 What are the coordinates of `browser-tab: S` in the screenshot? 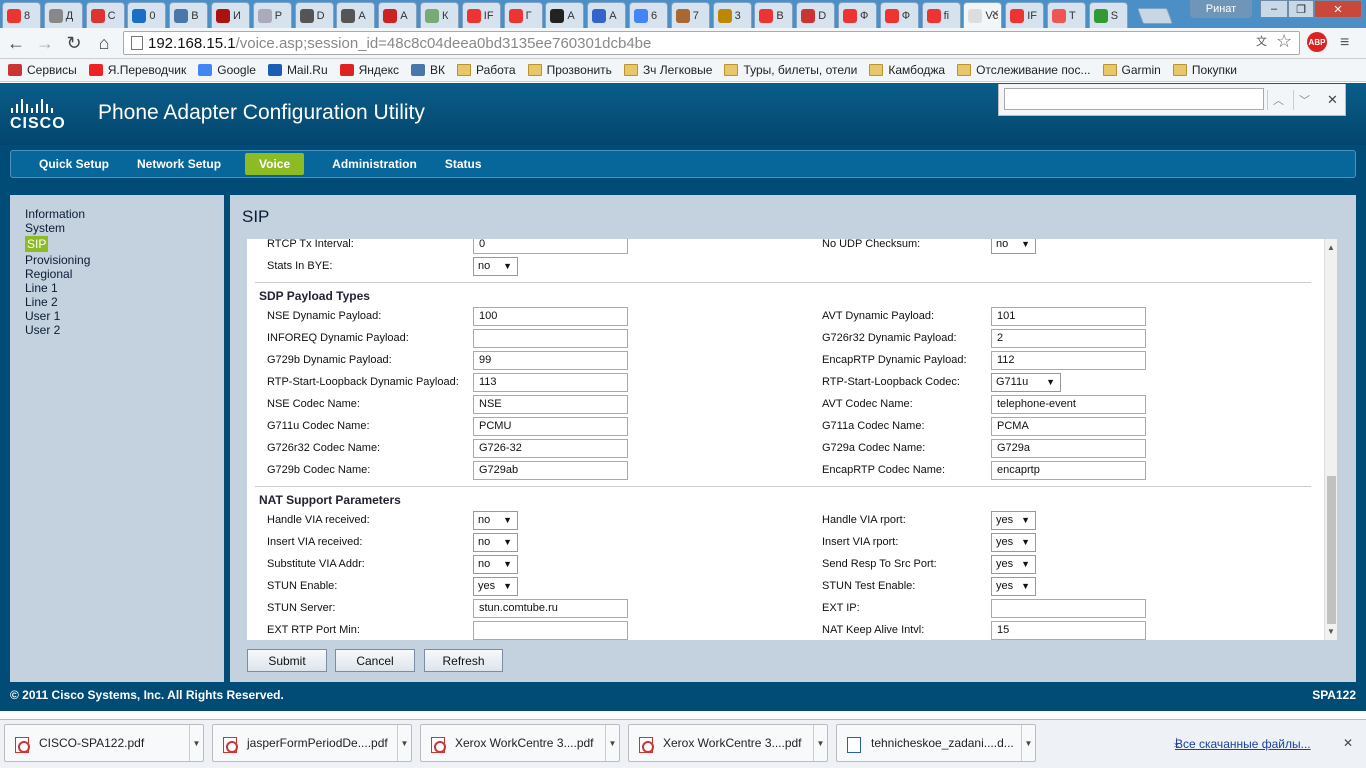 It's located at (1108, 15).